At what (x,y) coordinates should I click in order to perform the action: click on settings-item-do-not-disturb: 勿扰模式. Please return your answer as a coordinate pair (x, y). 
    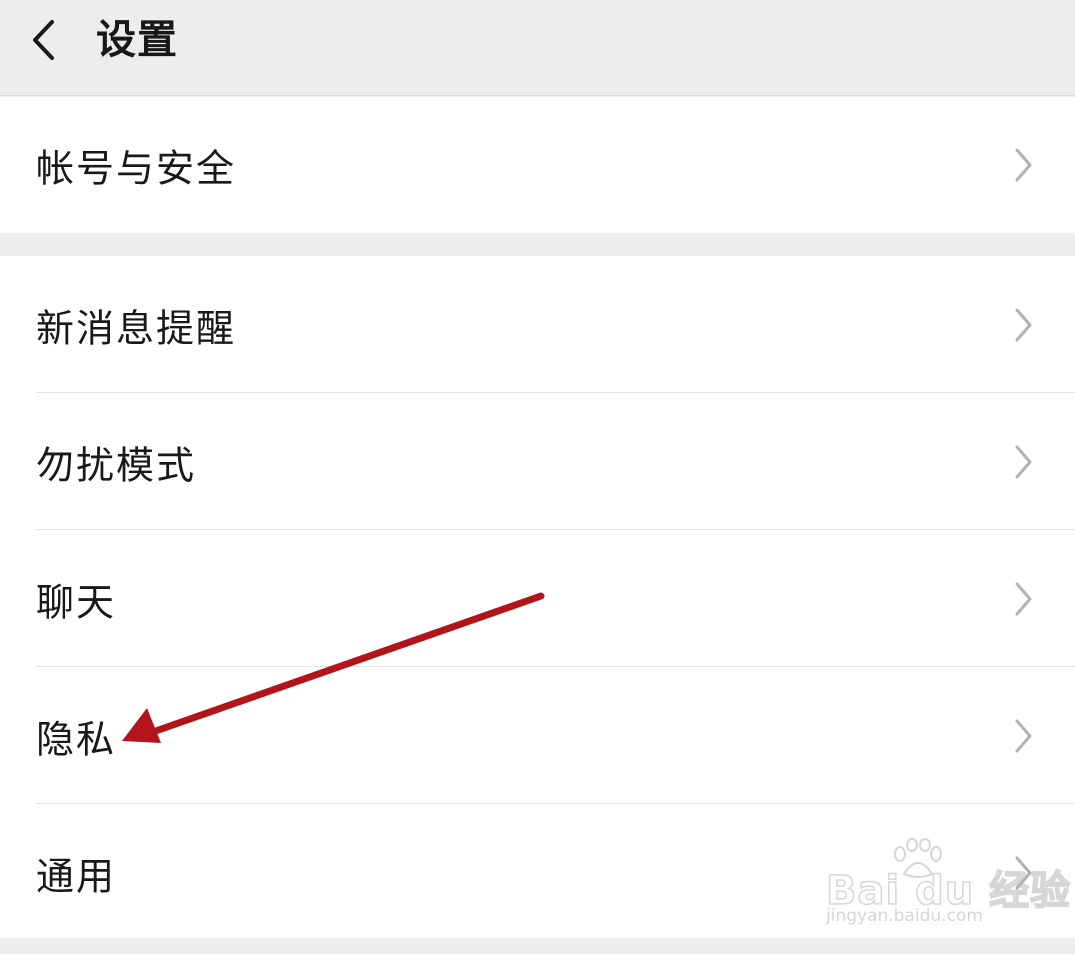
    Looking at the image, I should click on (537, 461).